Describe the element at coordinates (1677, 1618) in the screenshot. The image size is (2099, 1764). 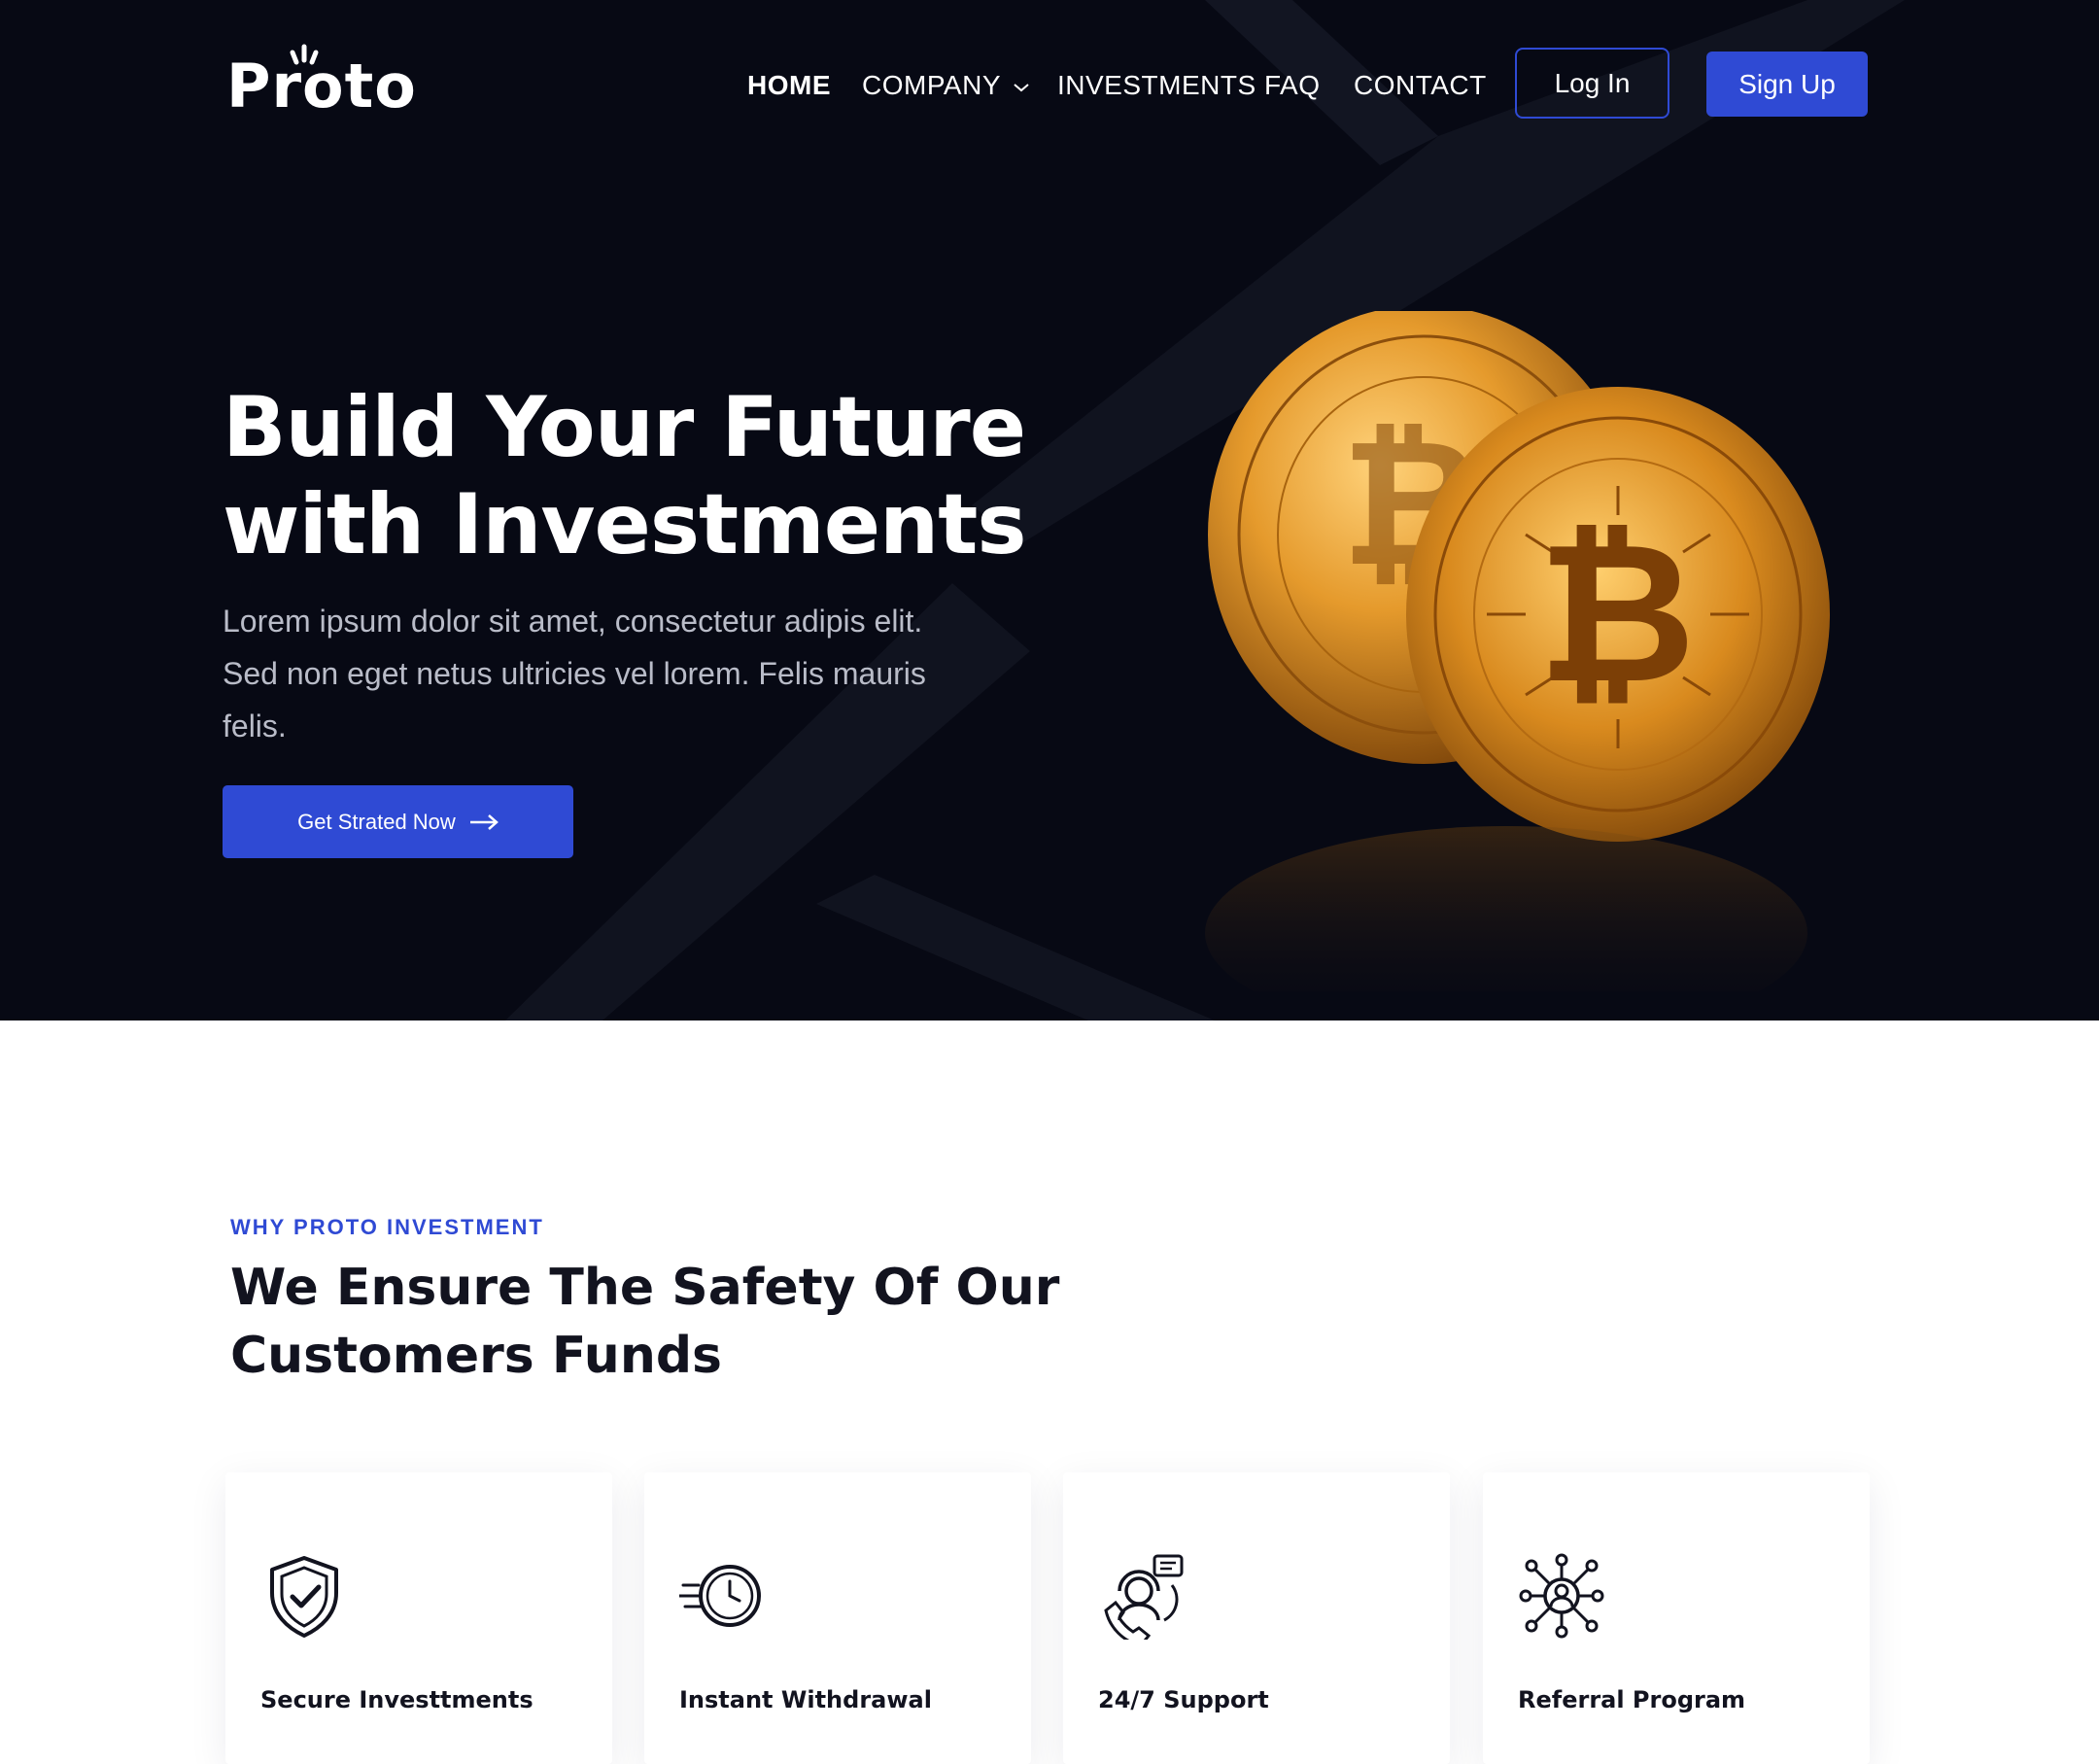
I see `feature-card: Referral Program` at that location.